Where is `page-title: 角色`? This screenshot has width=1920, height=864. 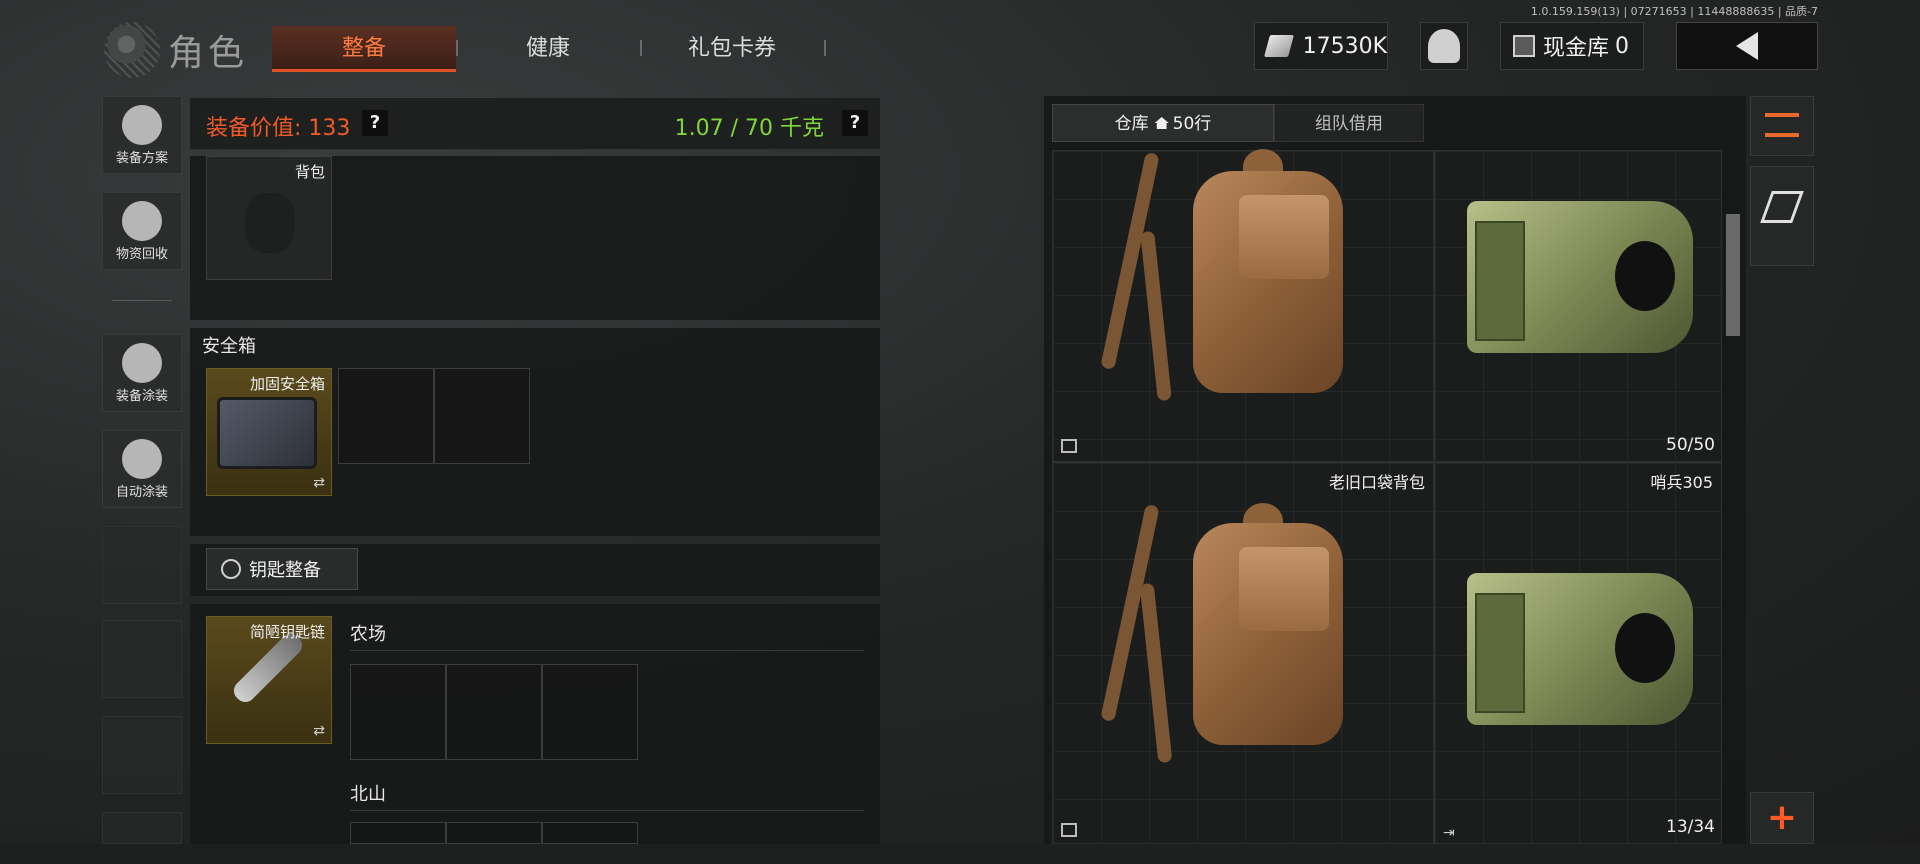
page-title: 角色 is located at coordinates (208, 53).